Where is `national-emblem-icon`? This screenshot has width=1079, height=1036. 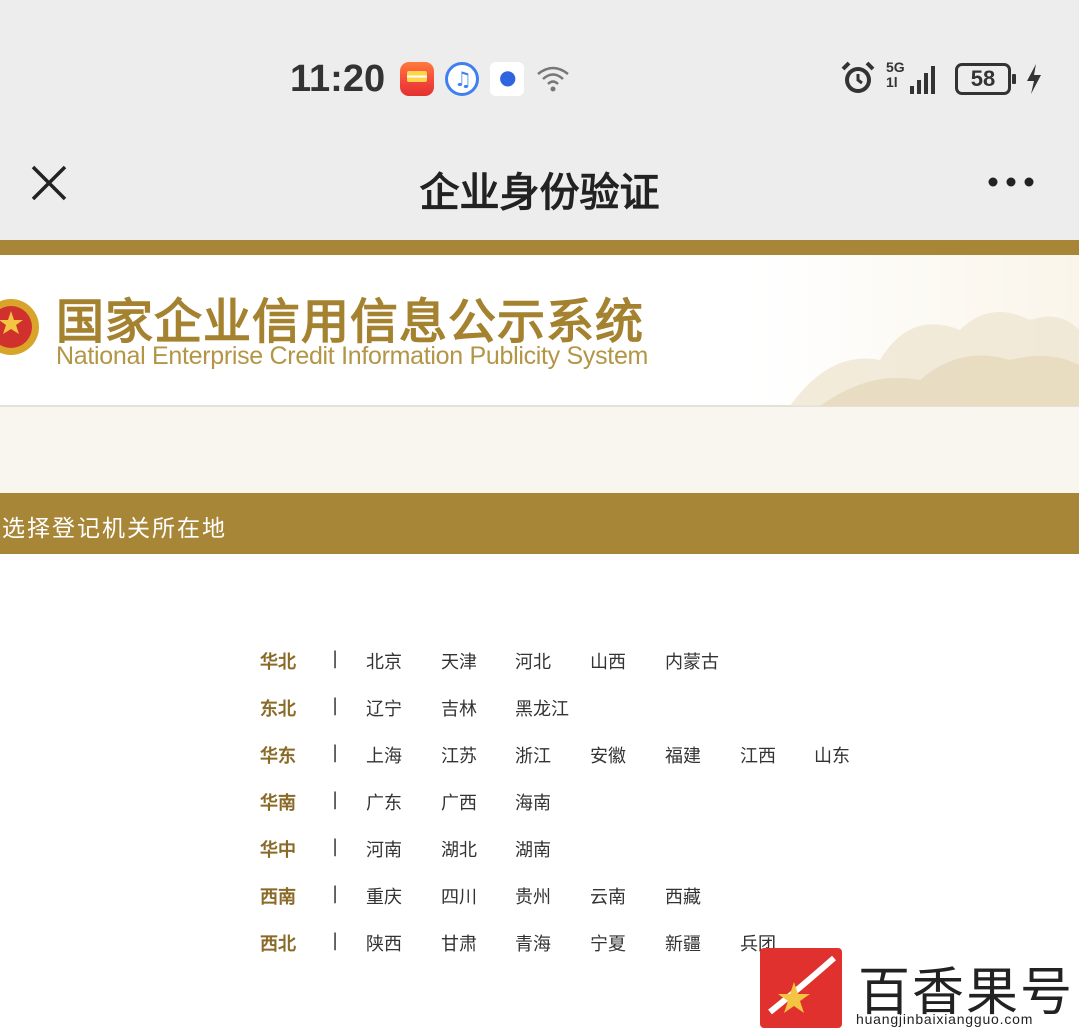 national-emblem-icon is located at coordinates (19, 327).